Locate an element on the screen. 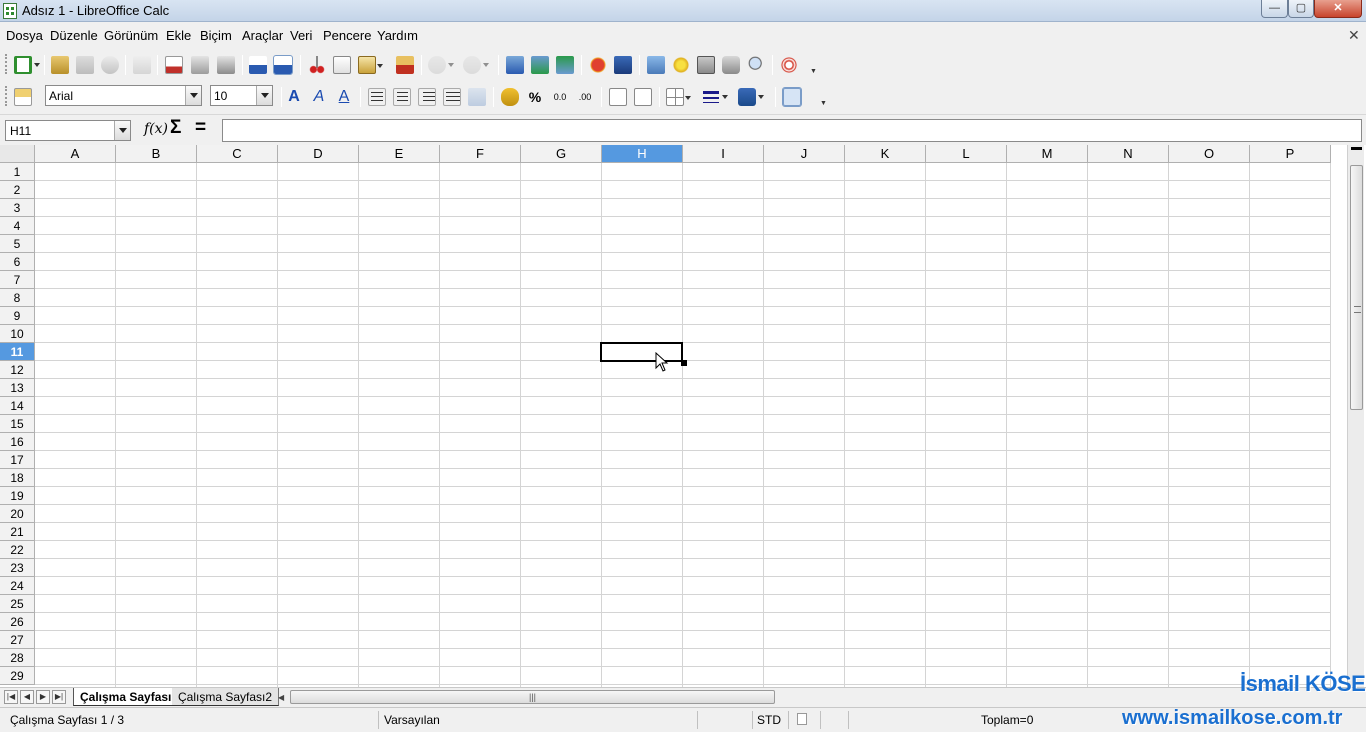 The image size is (1366, 732). print-icon is located at coordinates (200, 65).